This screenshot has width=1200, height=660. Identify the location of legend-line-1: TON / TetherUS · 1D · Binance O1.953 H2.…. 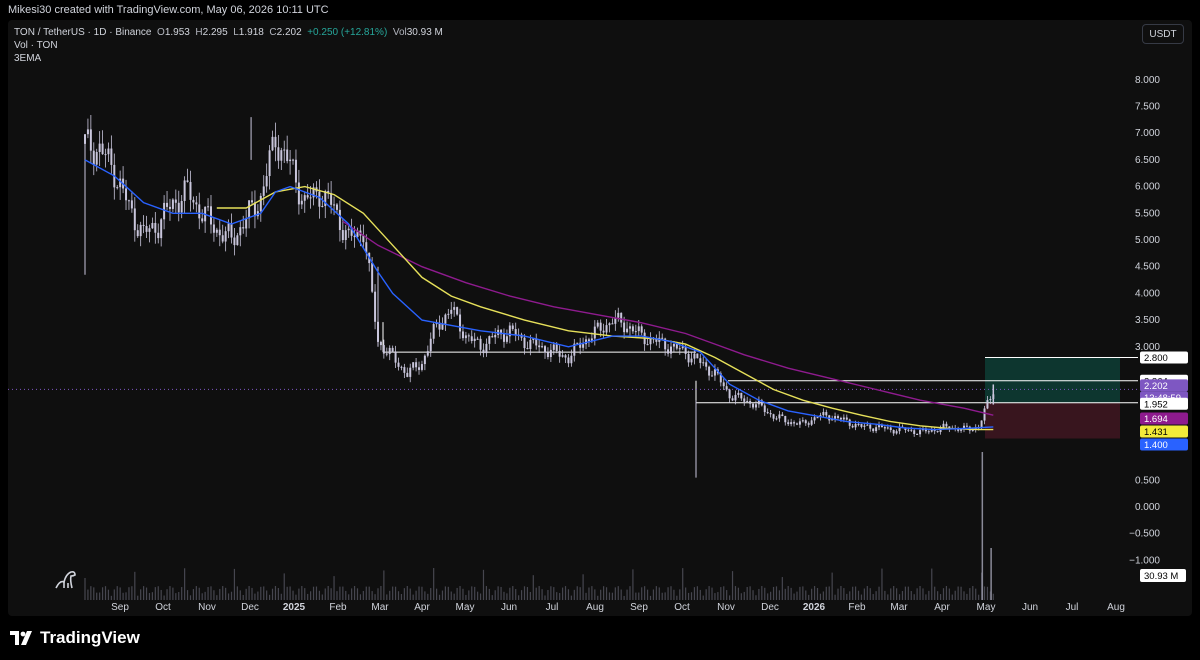
(228, 32).